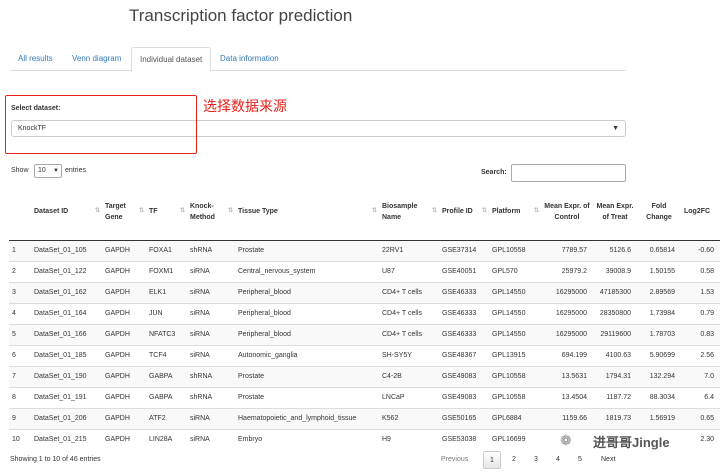 The width and height of the screenshot is (720, 474). Describe the element at coordinates (700, 212) in the screenshot. I see `column-header-log2fc: Log2FC` at that location.